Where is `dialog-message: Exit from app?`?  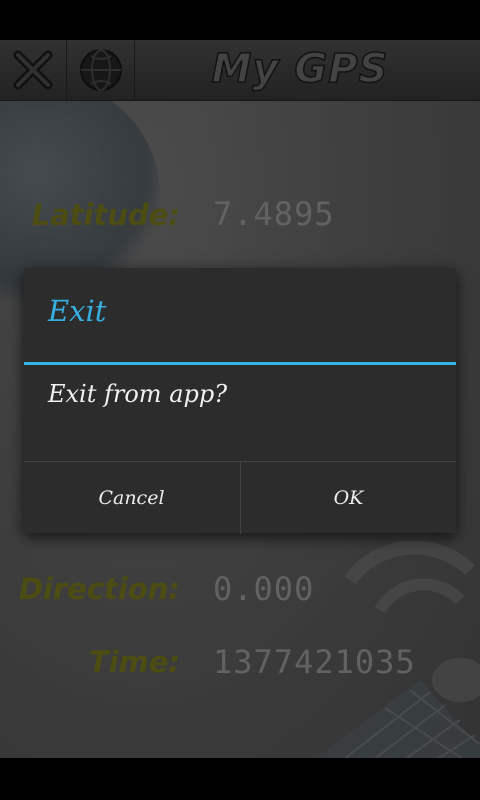 dialog-message: Exit from app? is located at coordinates (138, 394).